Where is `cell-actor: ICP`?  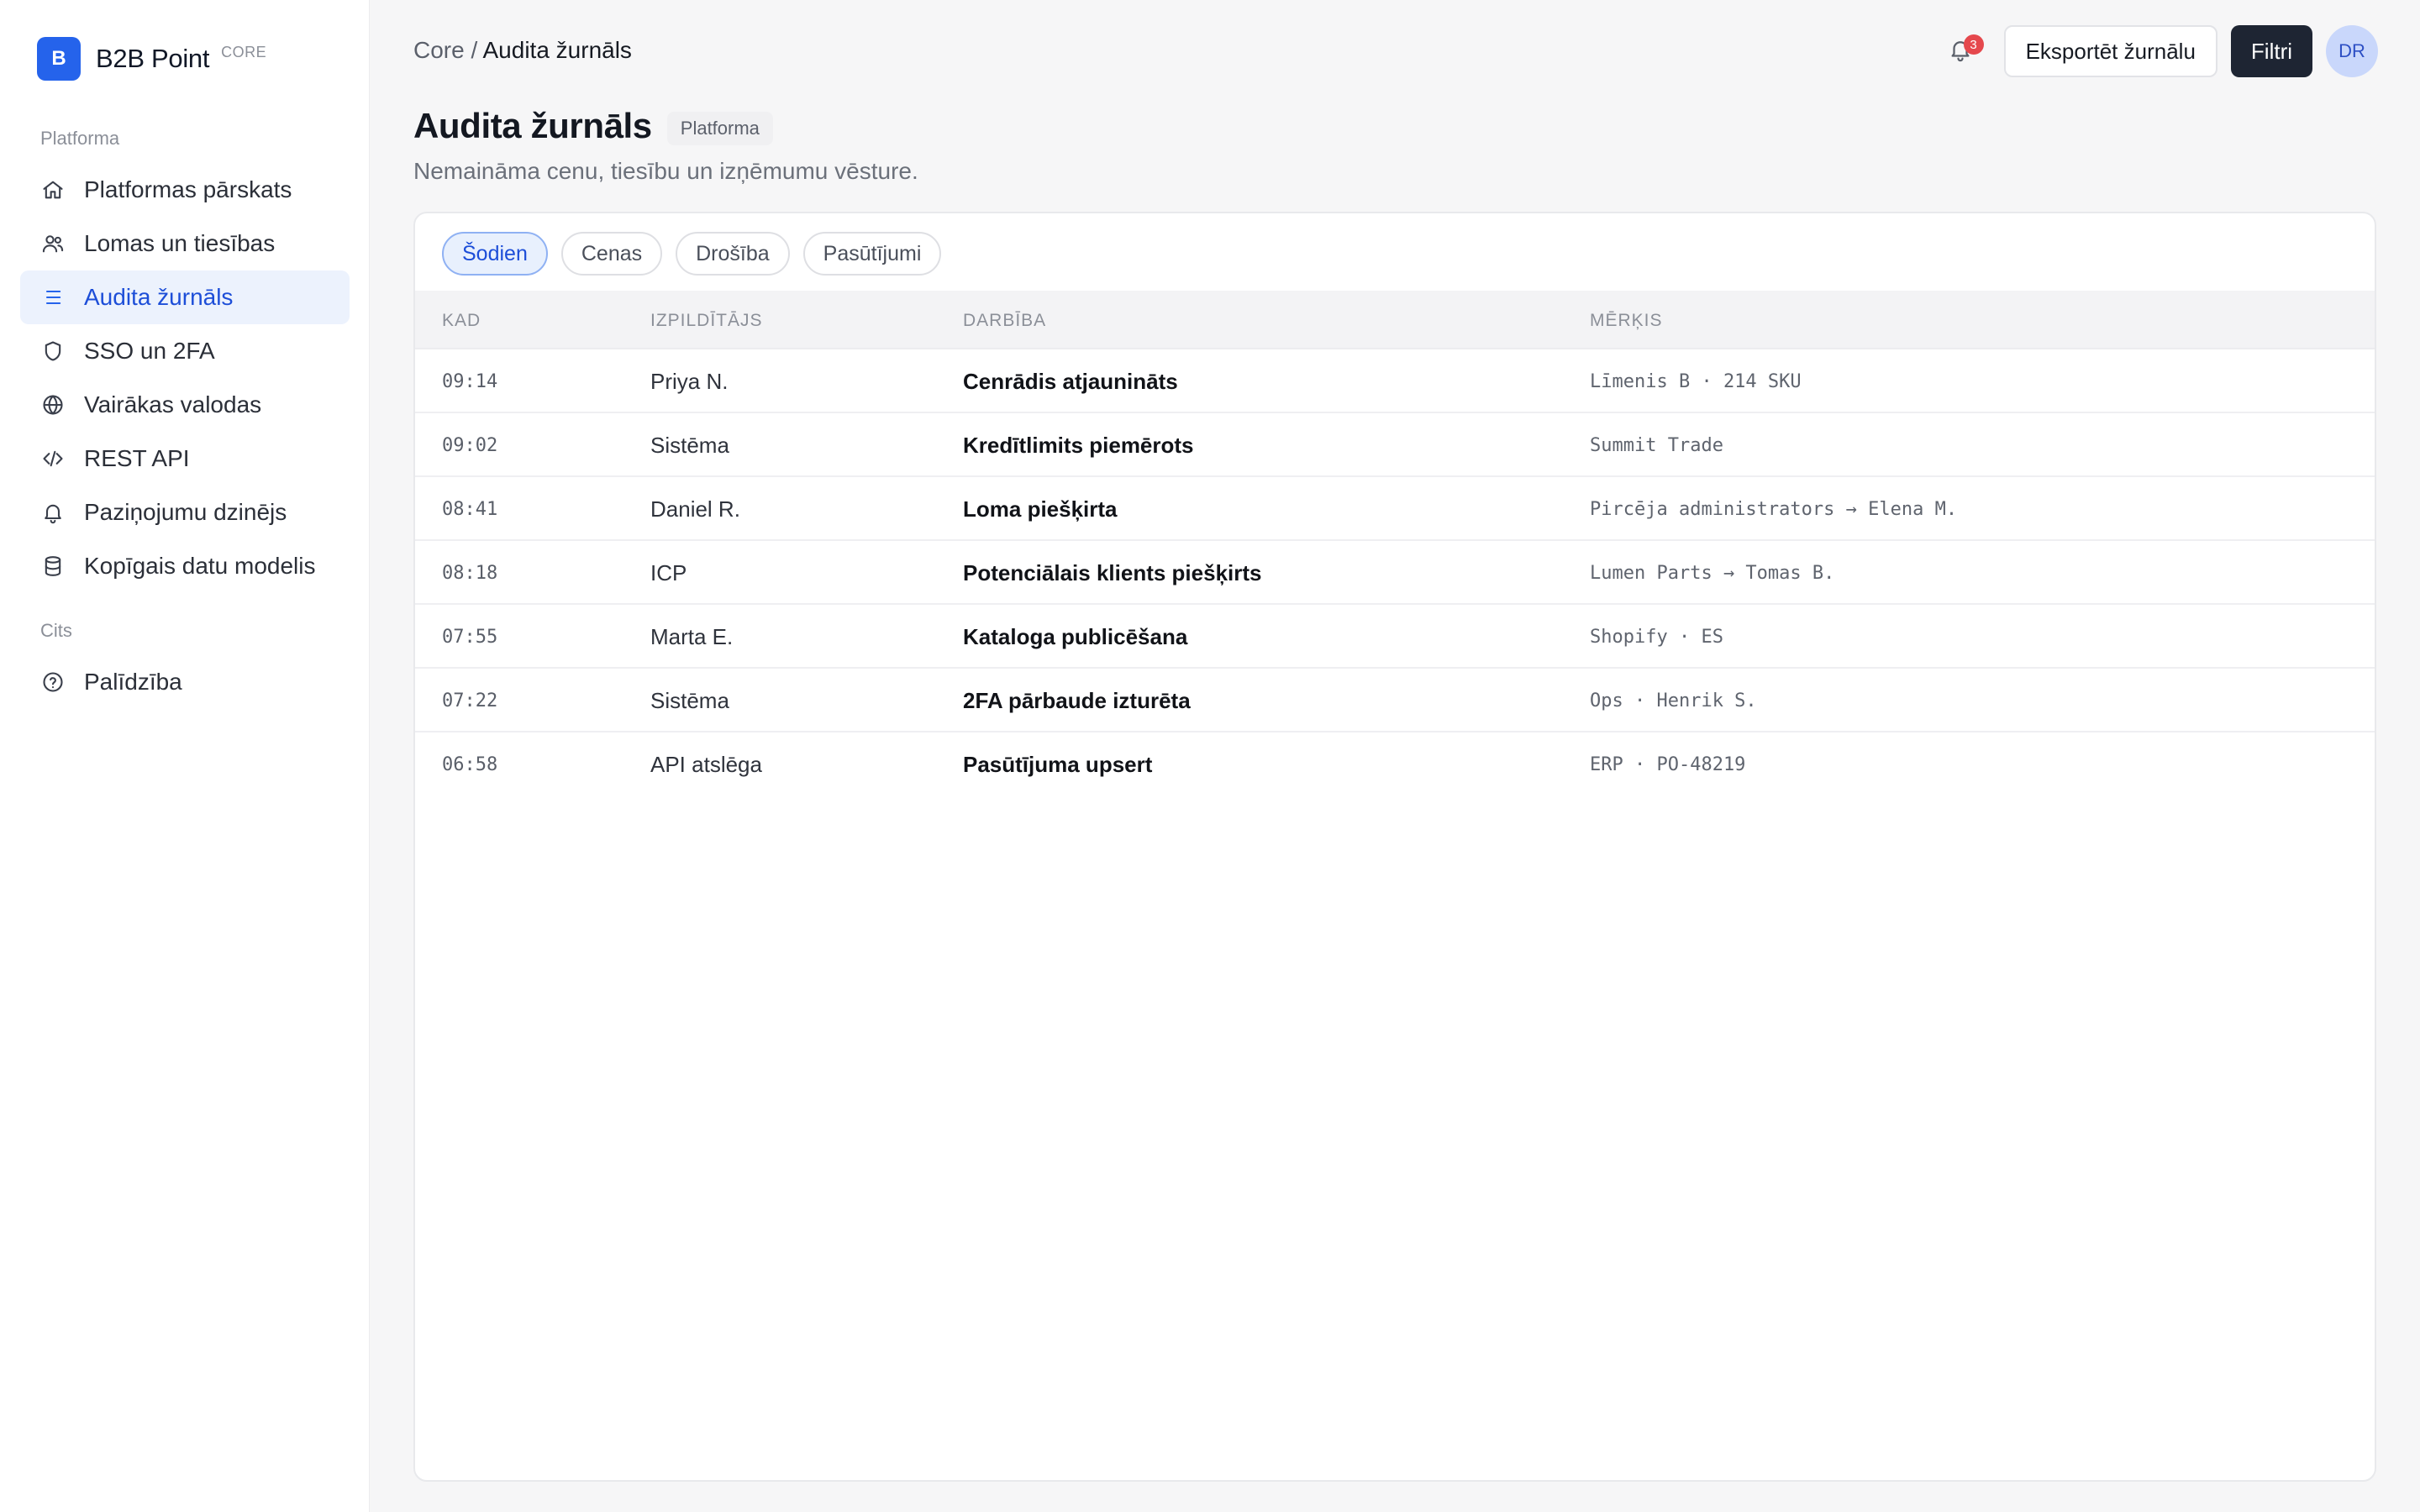 cell-actor: ICP is located at coordinates (668, 572).